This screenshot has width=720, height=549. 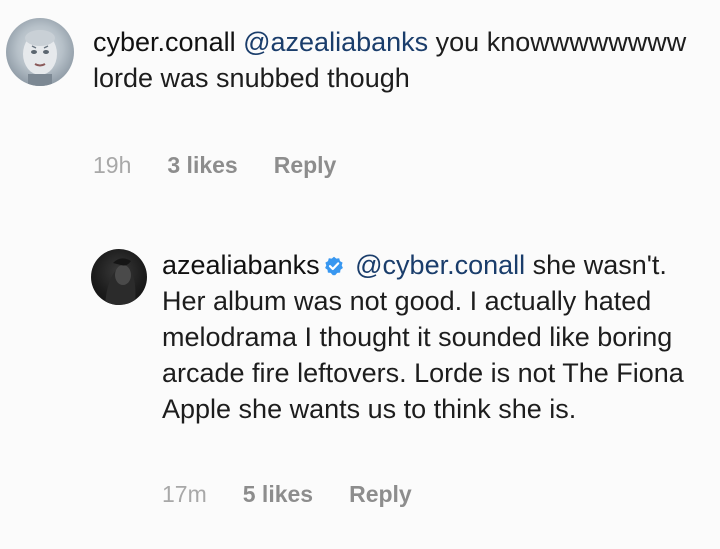 I want to click on comment-username: cyber.conall, so click(x=164, y=42).